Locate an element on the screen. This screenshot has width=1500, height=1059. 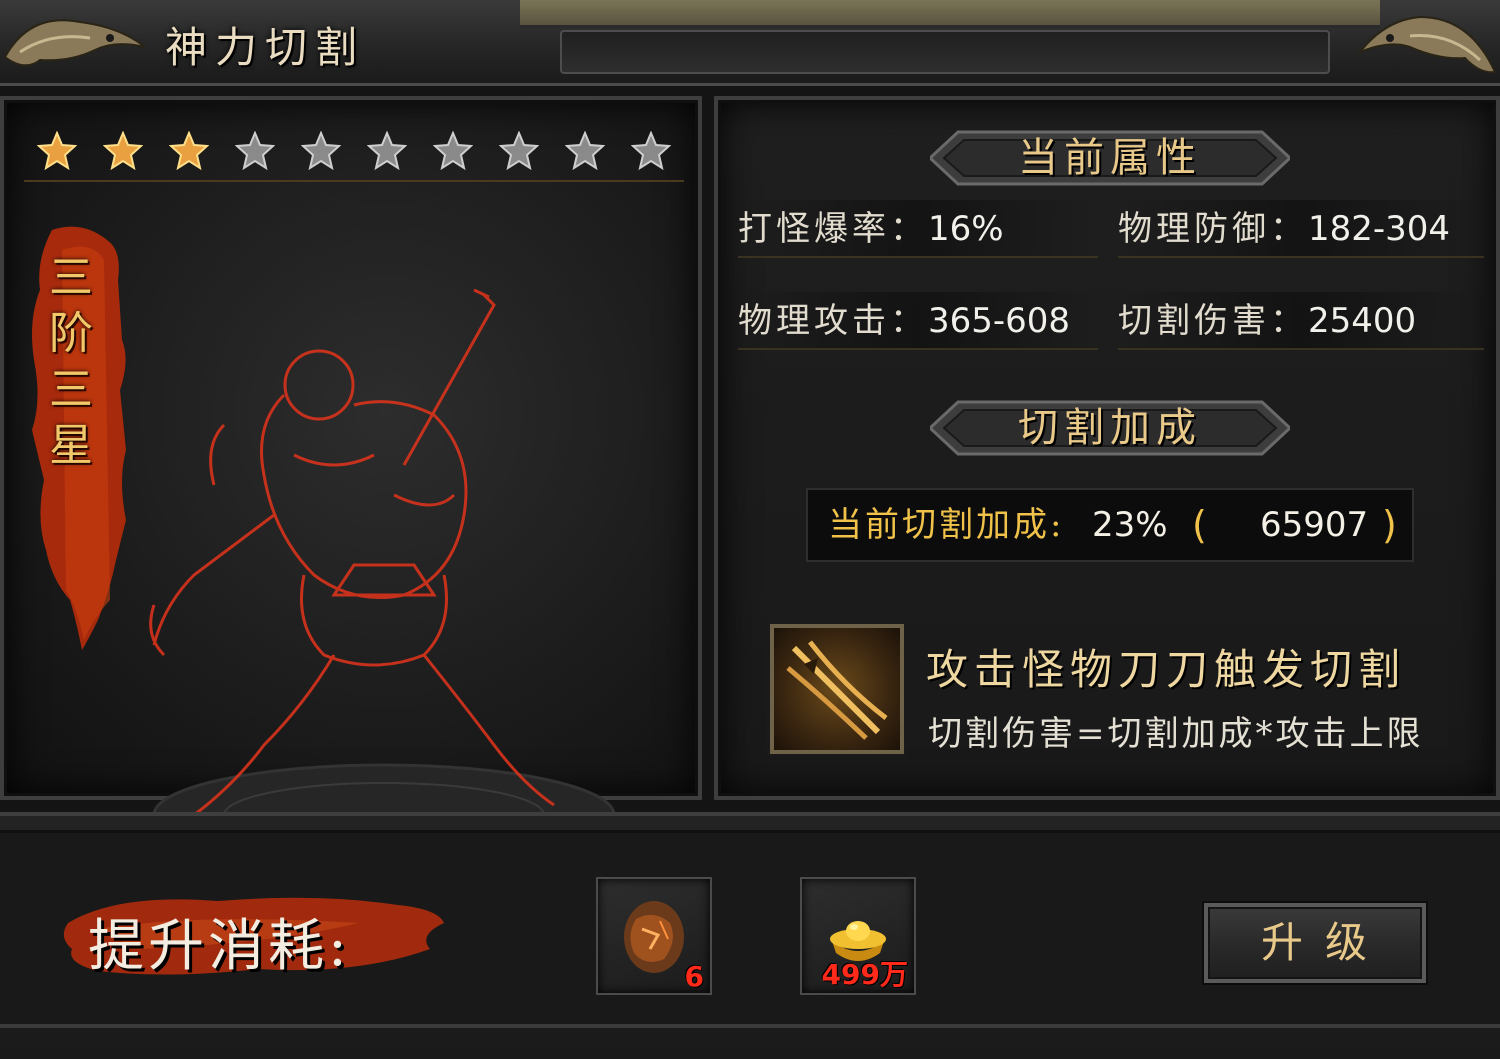
star-rating is located at coordinates (354, 152).